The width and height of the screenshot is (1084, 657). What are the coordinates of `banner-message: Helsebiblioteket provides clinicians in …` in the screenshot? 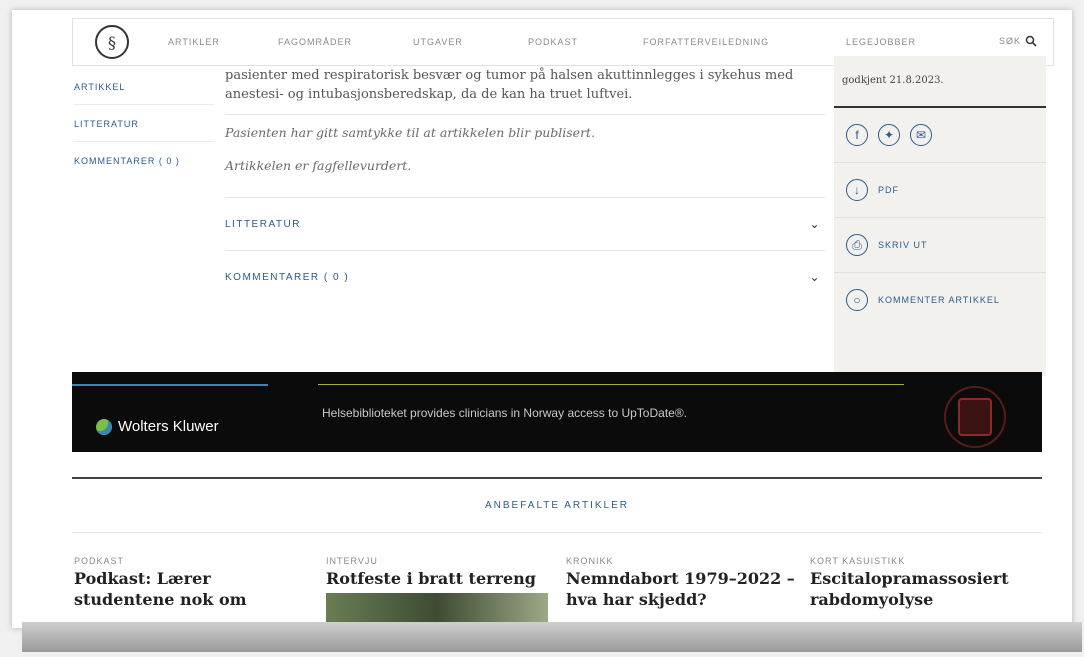 It's located at (505, 413).